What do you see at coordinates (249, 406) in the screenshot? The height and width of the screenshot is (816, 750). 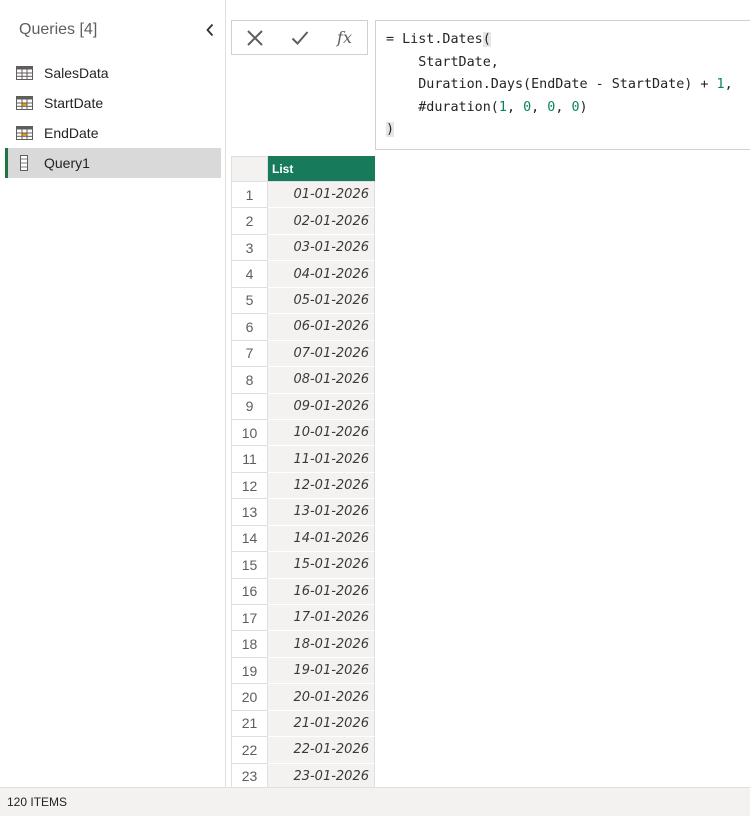 I see `row-number: 9` at bounding box center [249, 406].